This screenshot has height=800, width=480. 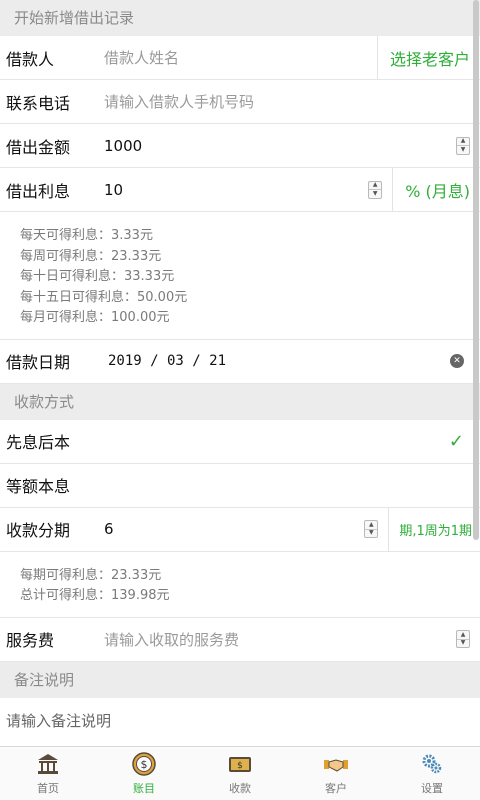 What do you see at coordinates (86, 235) in the screenshot?
I see `interest-info-line: 每天可得利息：3.33元` at bounding box center [86, 235].